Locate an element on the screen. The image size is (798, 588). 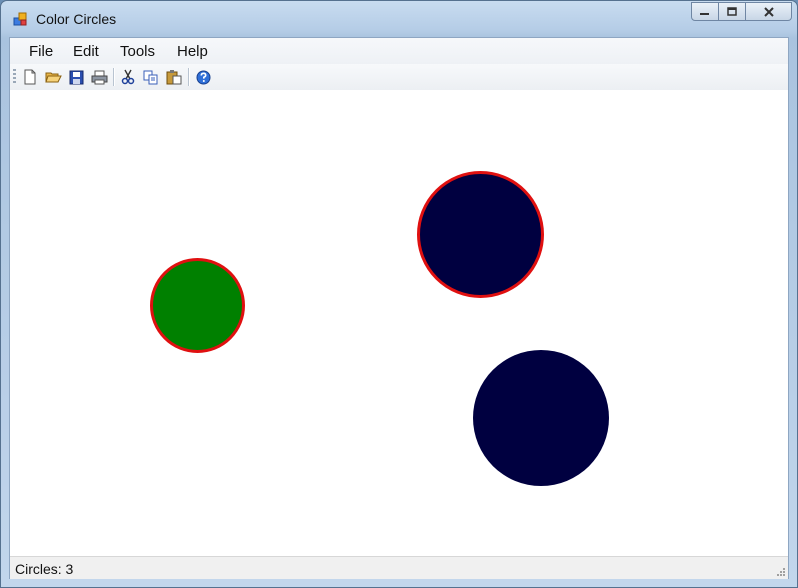
close-icon is located at coordinates (768, 11).